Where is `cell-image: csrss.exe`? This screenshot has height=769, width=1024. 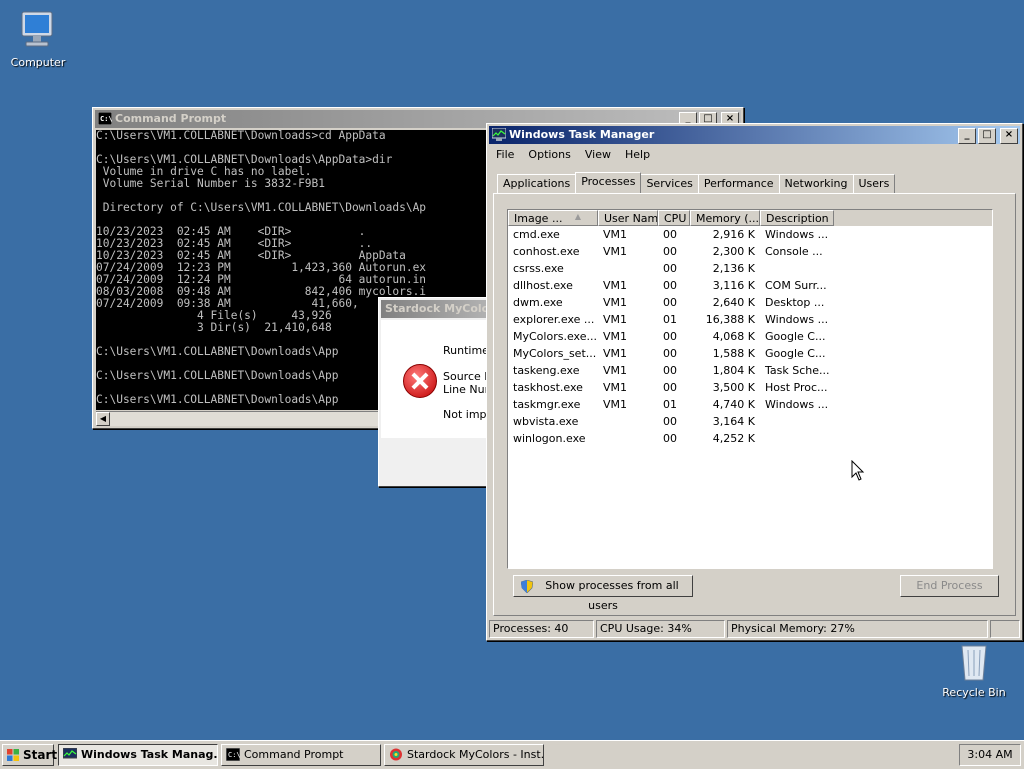
cell-image: csrss.exe is located at coordinates (538, 268).